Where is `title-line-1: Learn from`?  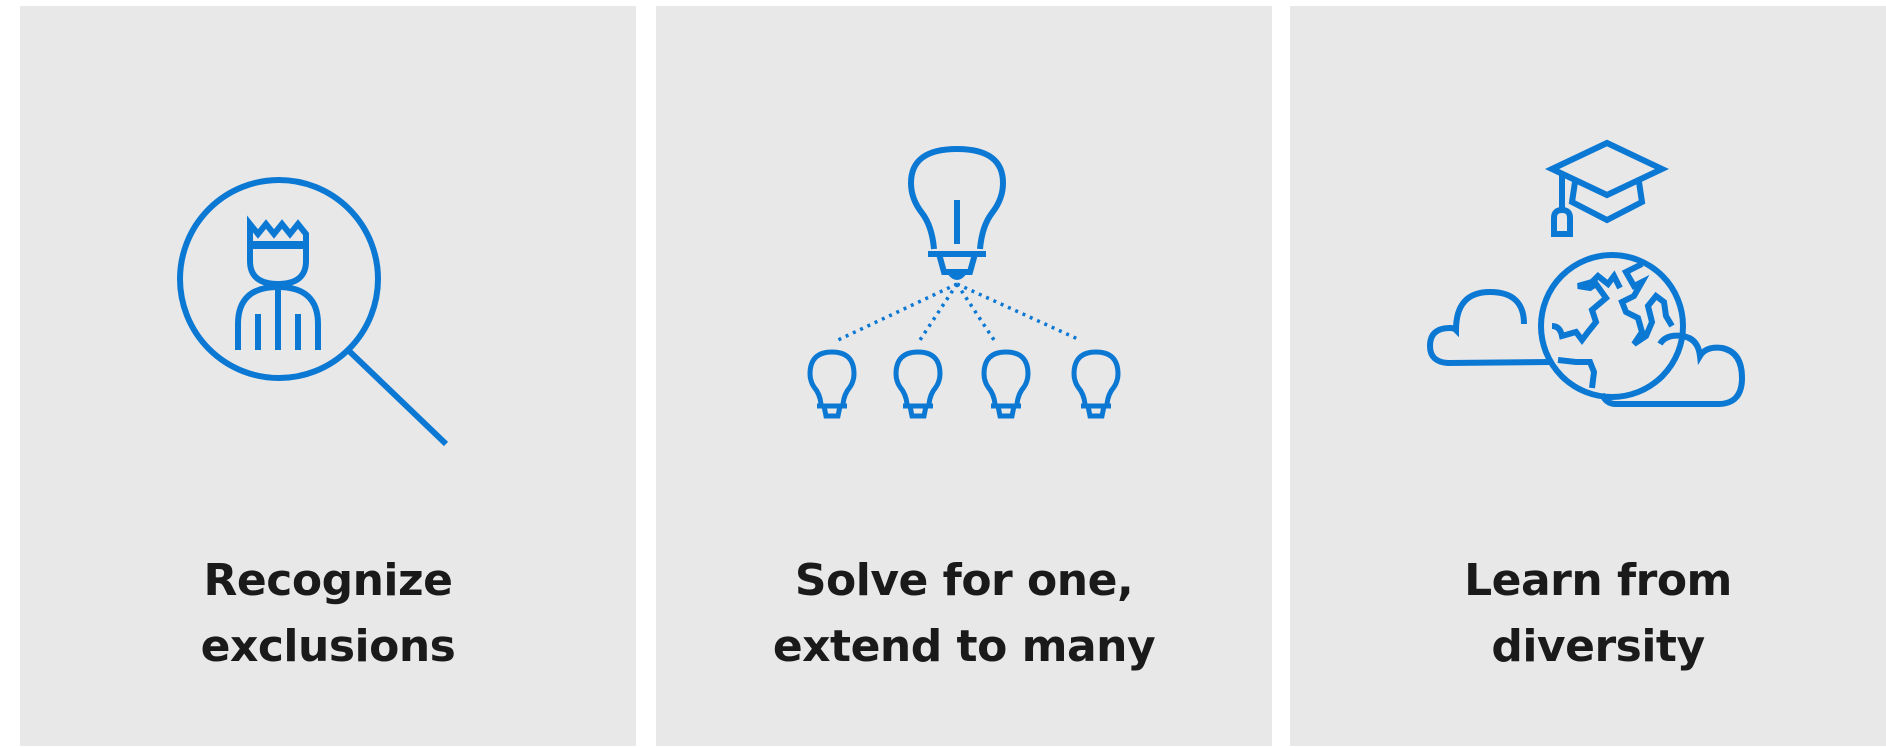
title-line-1: Learn from is located at coordinates (1598, 580).